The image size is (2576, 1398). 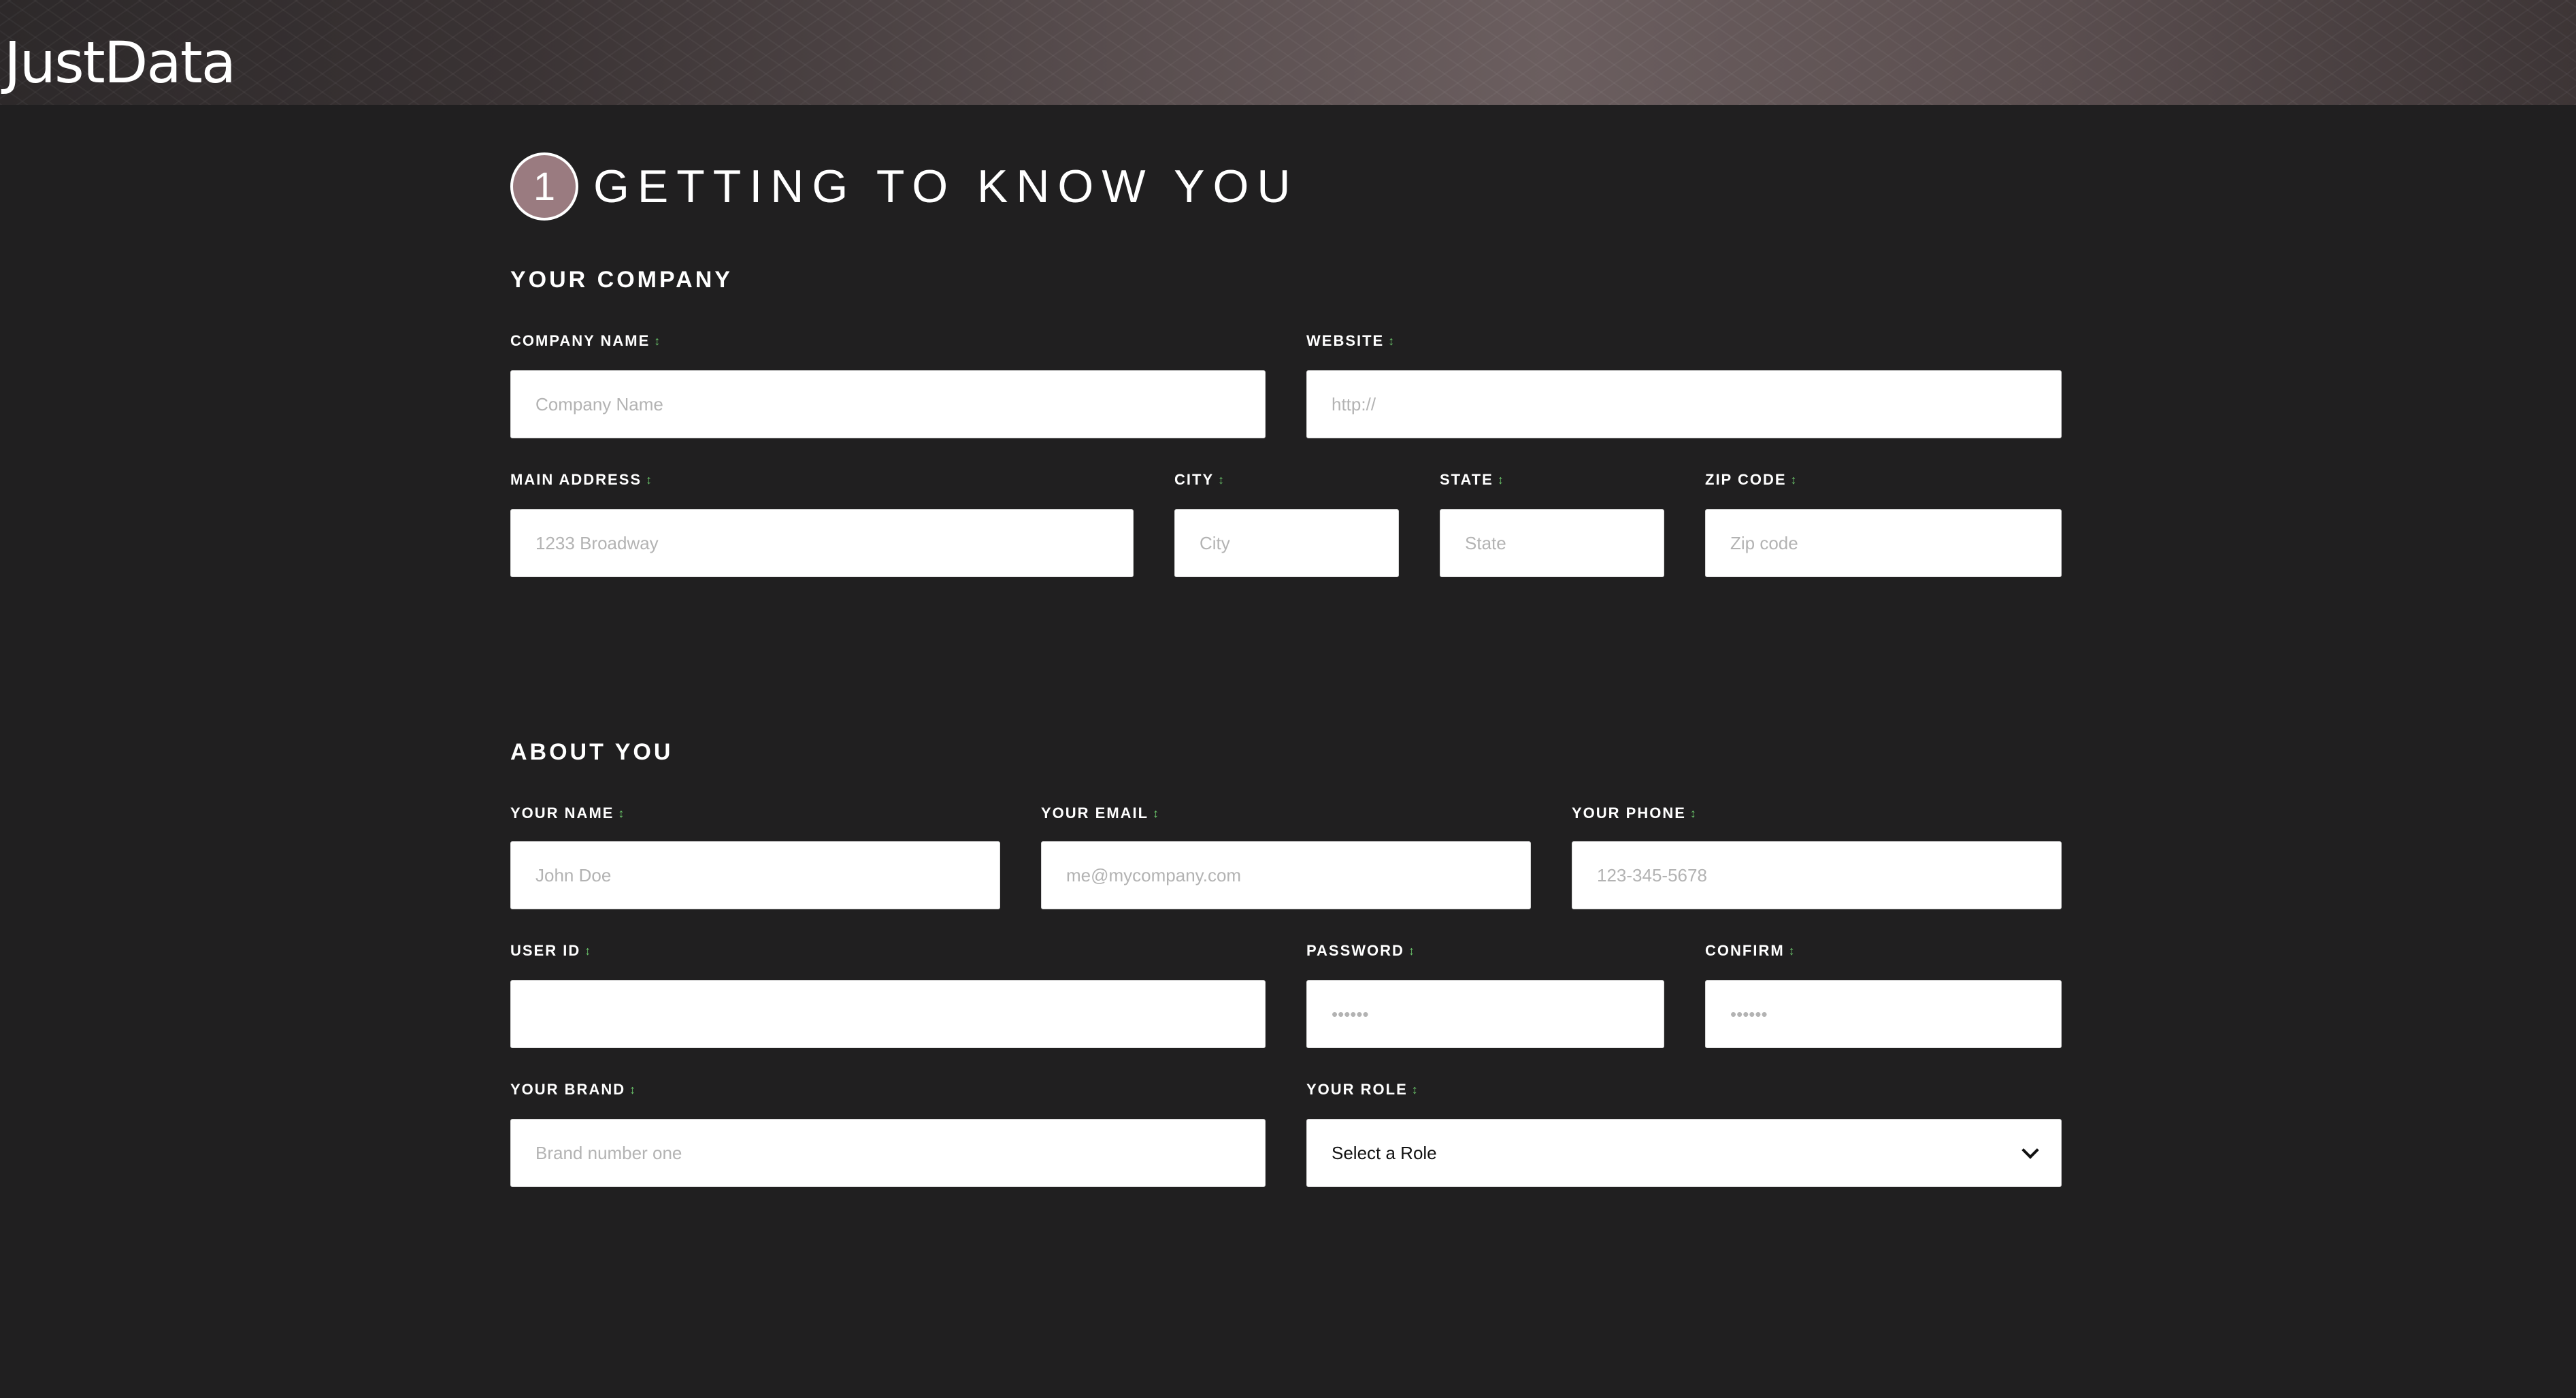 What do you see at coordinates (1195, 479) in the screenshot?
I see `city-label-text: CITY` at bounding box center [1195, 479].